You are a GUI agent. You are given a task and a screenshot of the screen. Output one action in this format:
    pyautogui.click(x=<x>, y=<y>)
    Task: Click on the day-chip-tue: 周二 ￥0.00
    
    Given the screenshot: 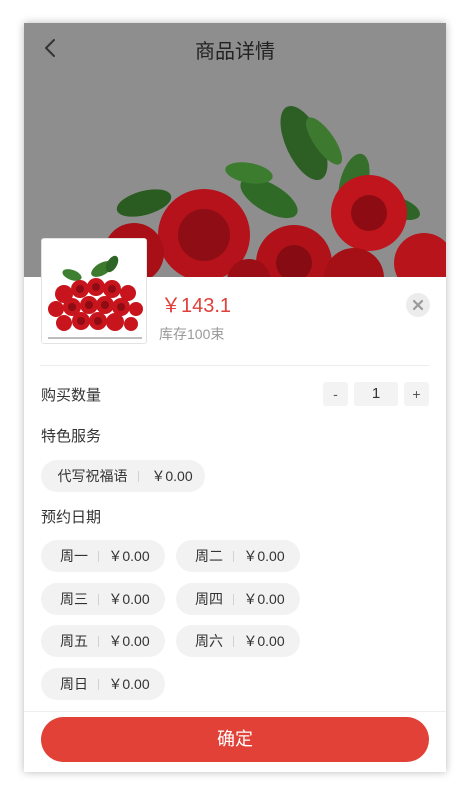 What is the action you would take?
    pyautogui.click(x=238, y=556)
    